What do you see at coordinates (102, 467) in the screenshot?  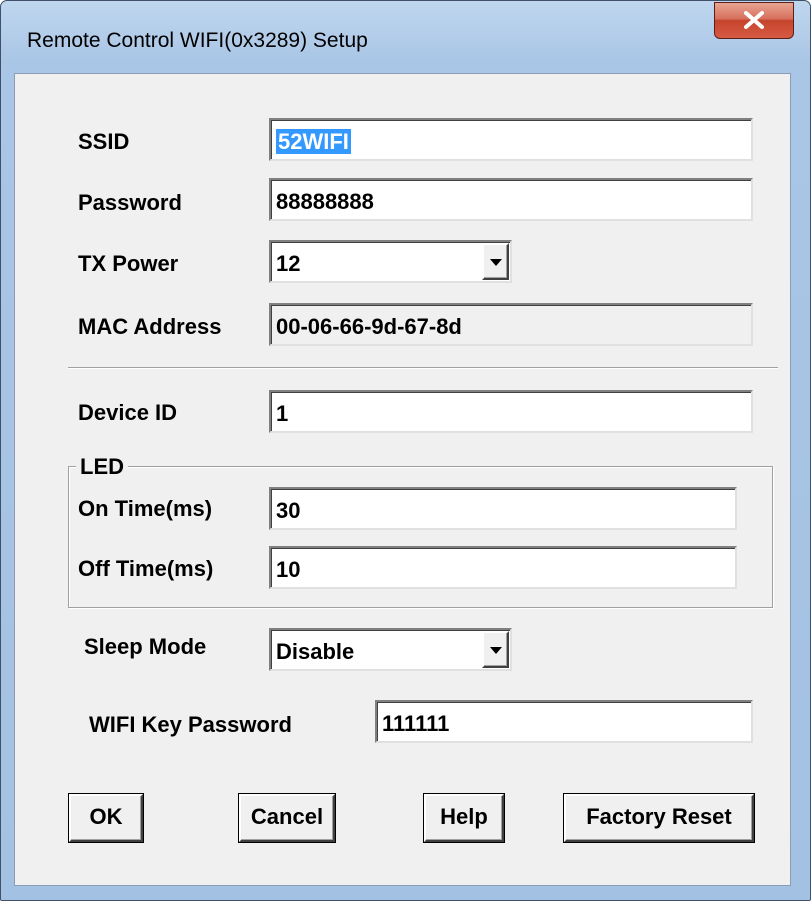 I see `led-group-title: LED` at bounding box center [102, 467].